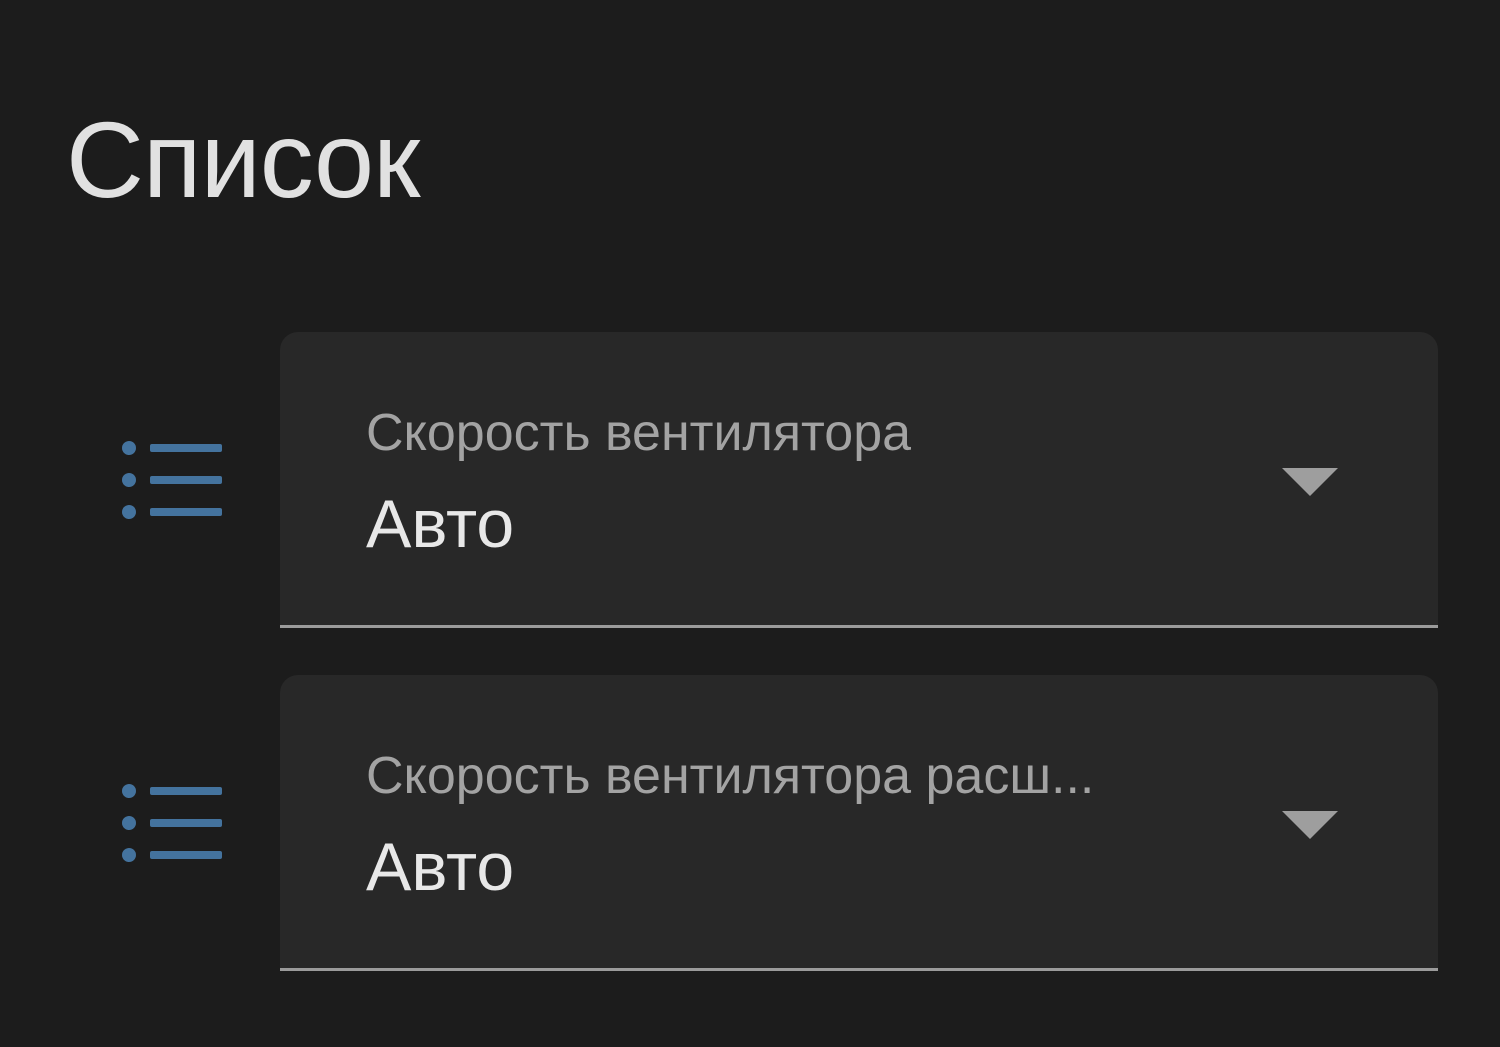 Image resolution: width=1500 pixels, height=1047 pixels. What do you see at coordinates (243, 159) in the screenshot?
I see `card-title: Список` at bounding box center [243, 159].